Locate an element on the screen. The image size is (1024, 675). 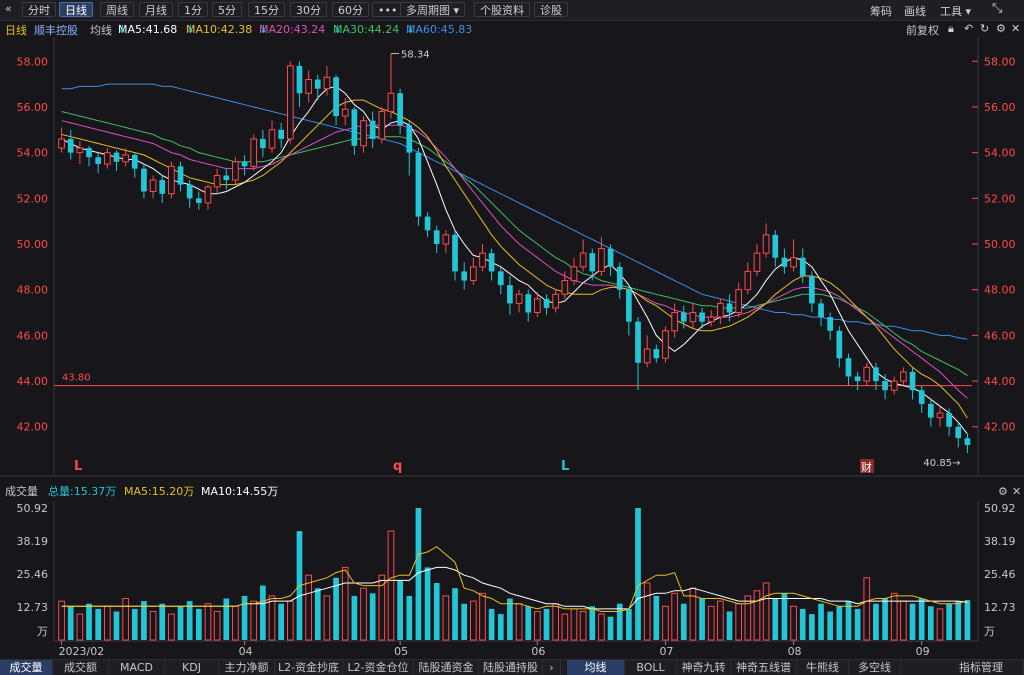
tab-bull-bear: 牛熊线 is located at coordinates (823, 667).